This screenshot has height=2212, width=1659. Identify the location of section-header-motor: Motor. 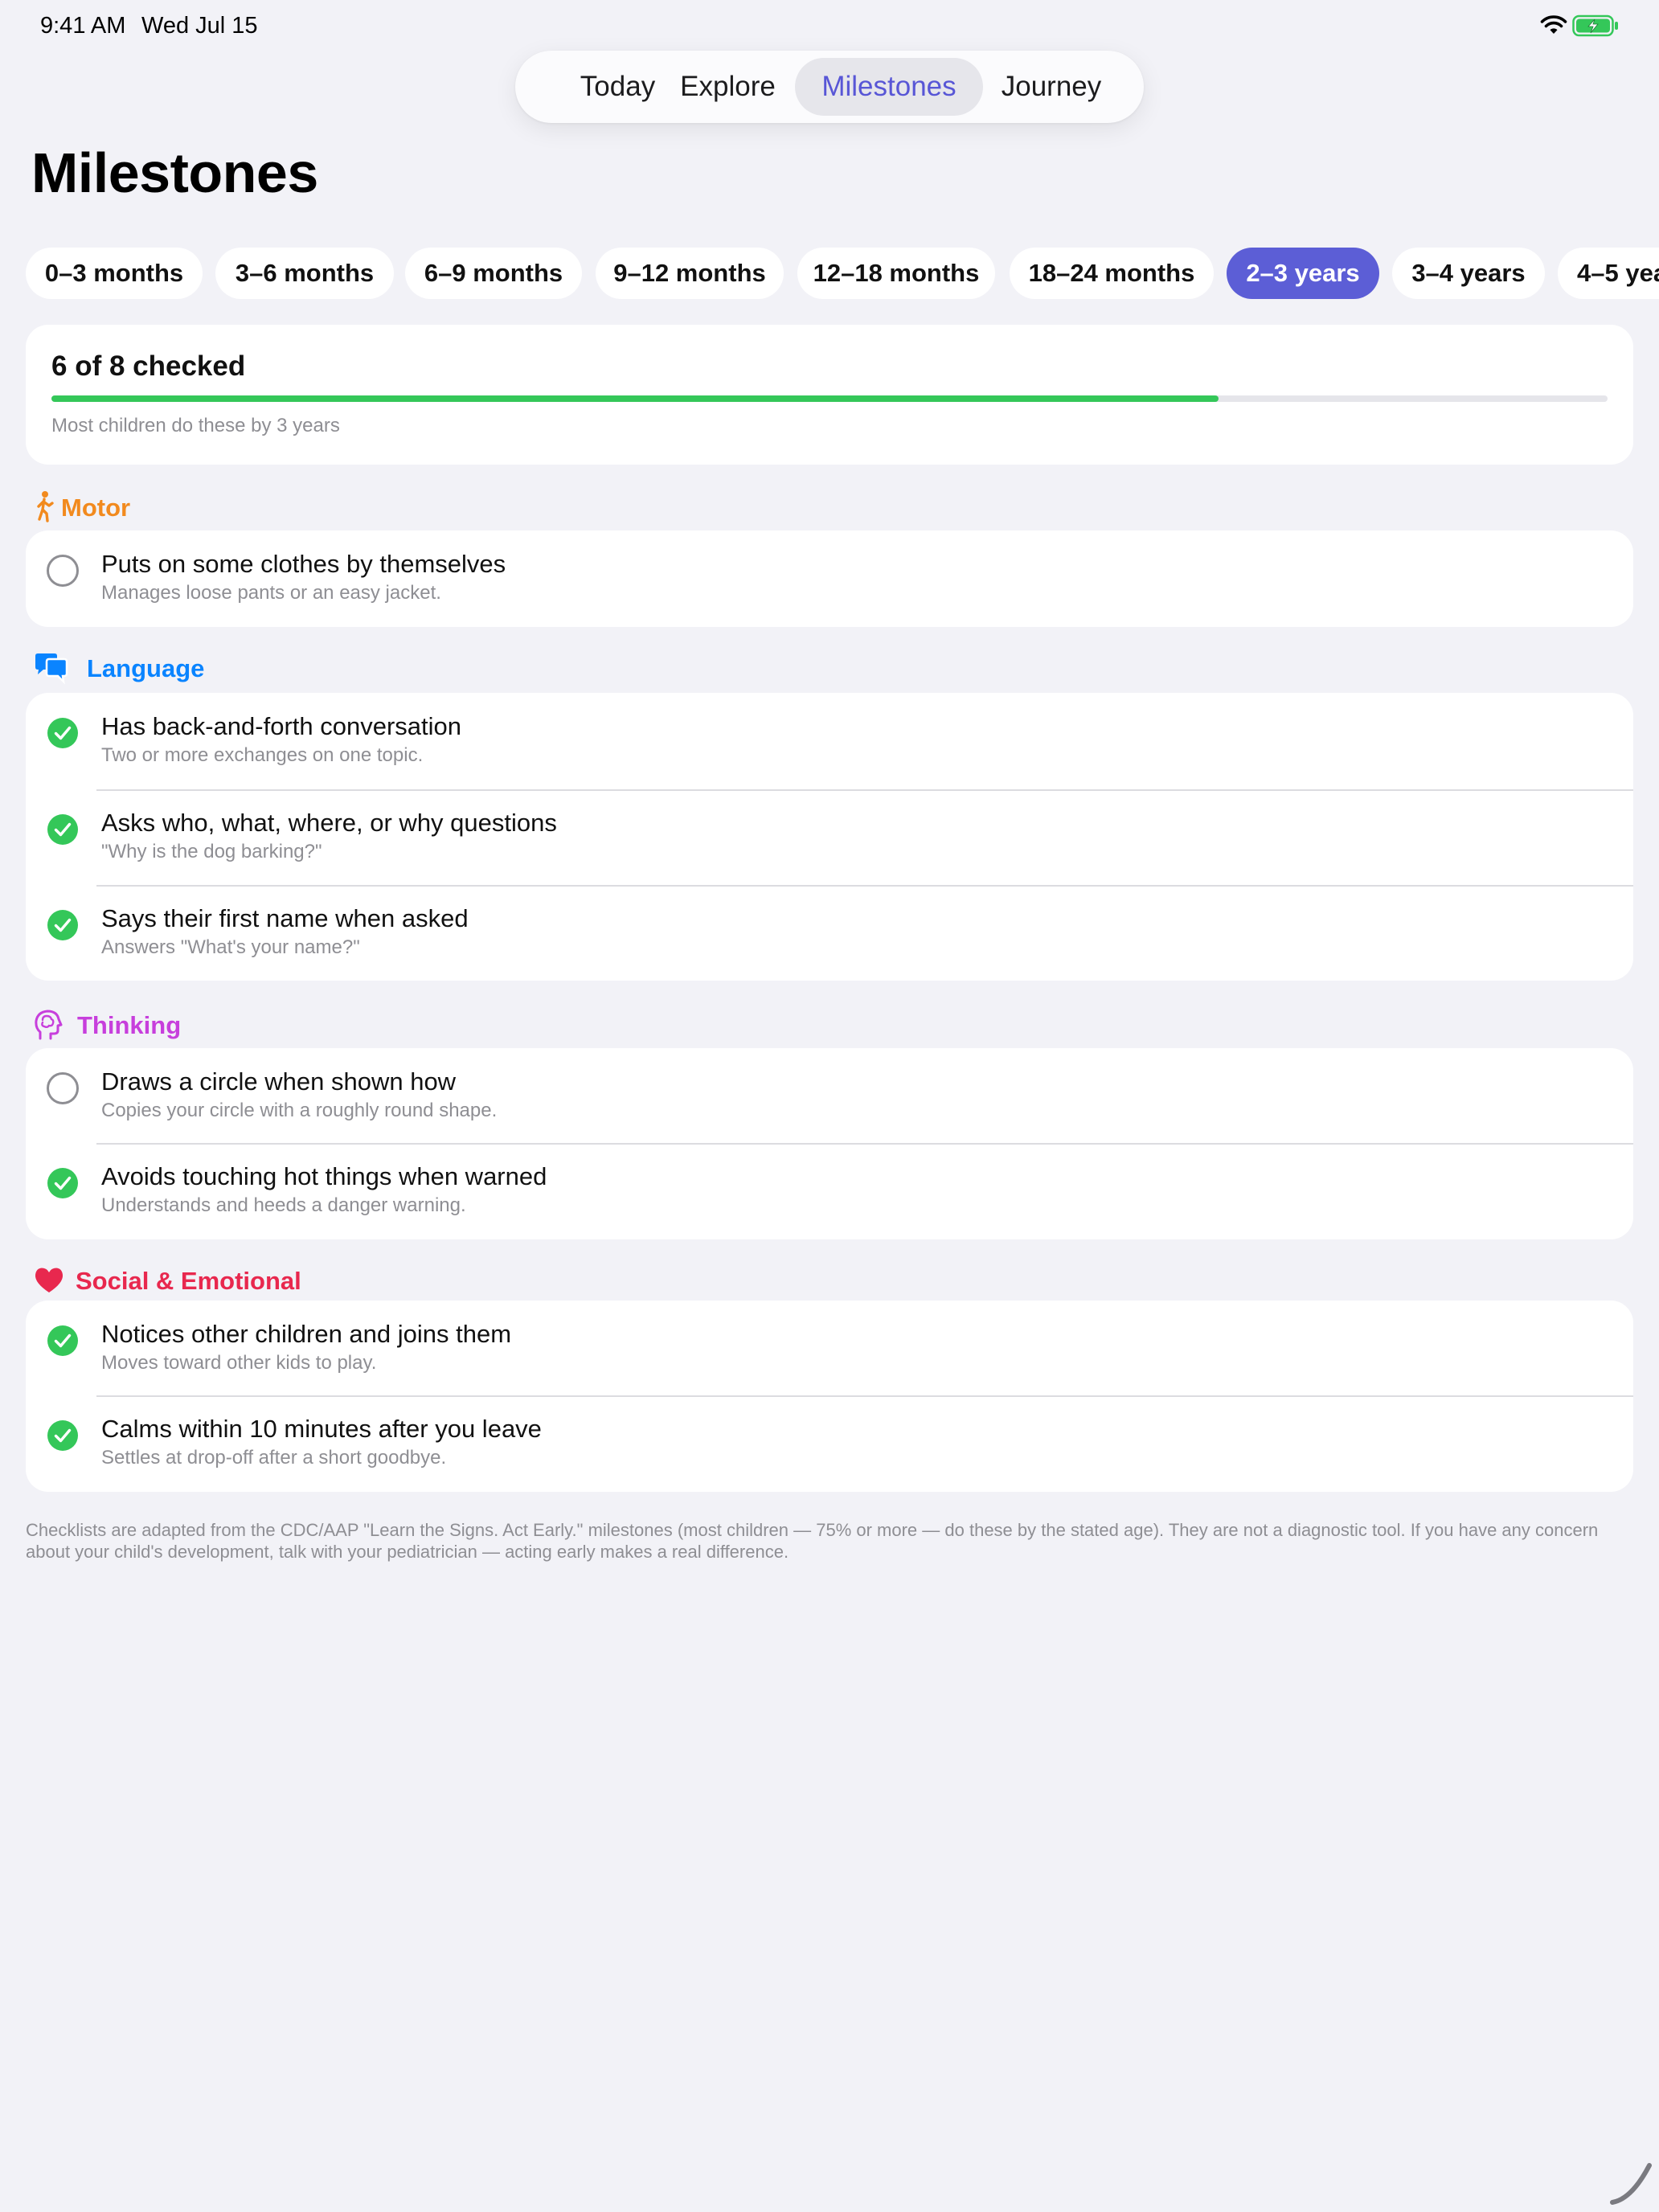
(193, 507).